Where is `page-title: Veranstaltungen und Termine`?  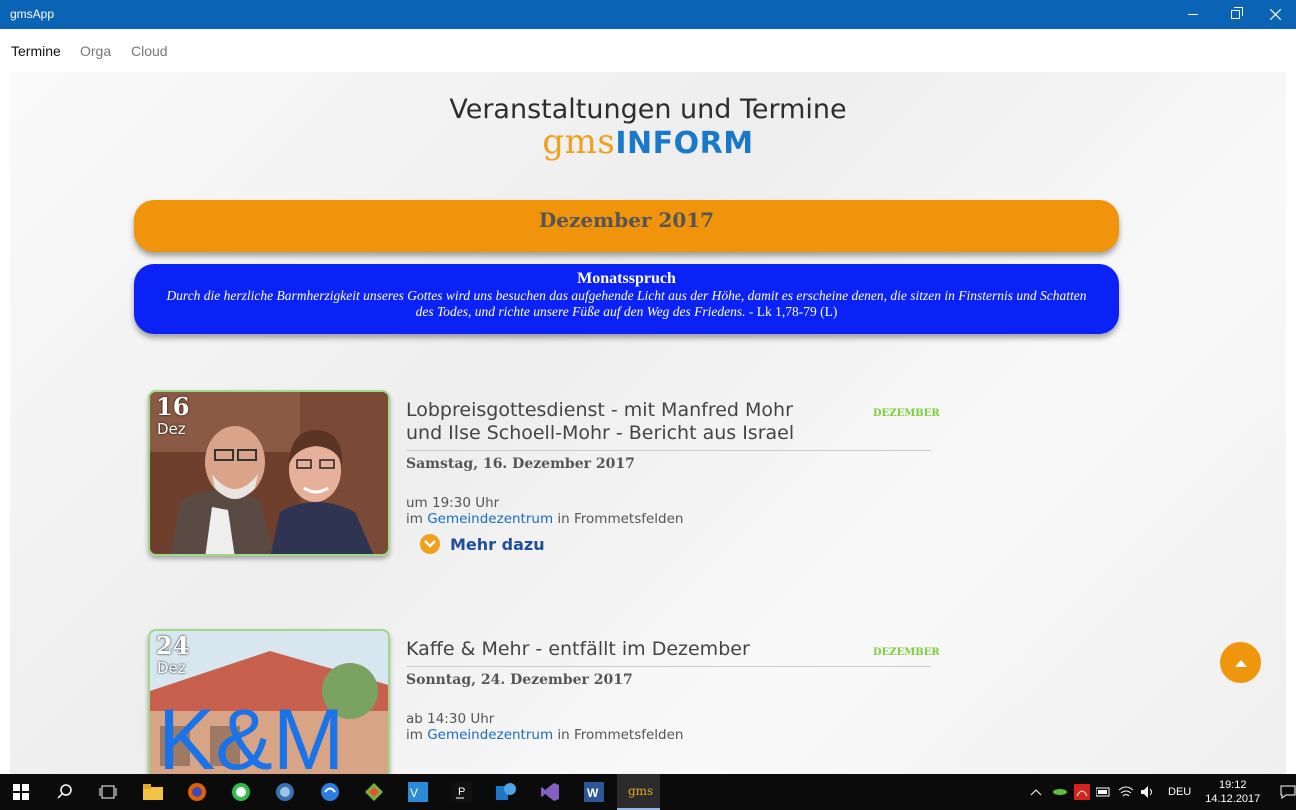 page-title: Veranstaltungen und Termine is located at coordinates (648, 109).